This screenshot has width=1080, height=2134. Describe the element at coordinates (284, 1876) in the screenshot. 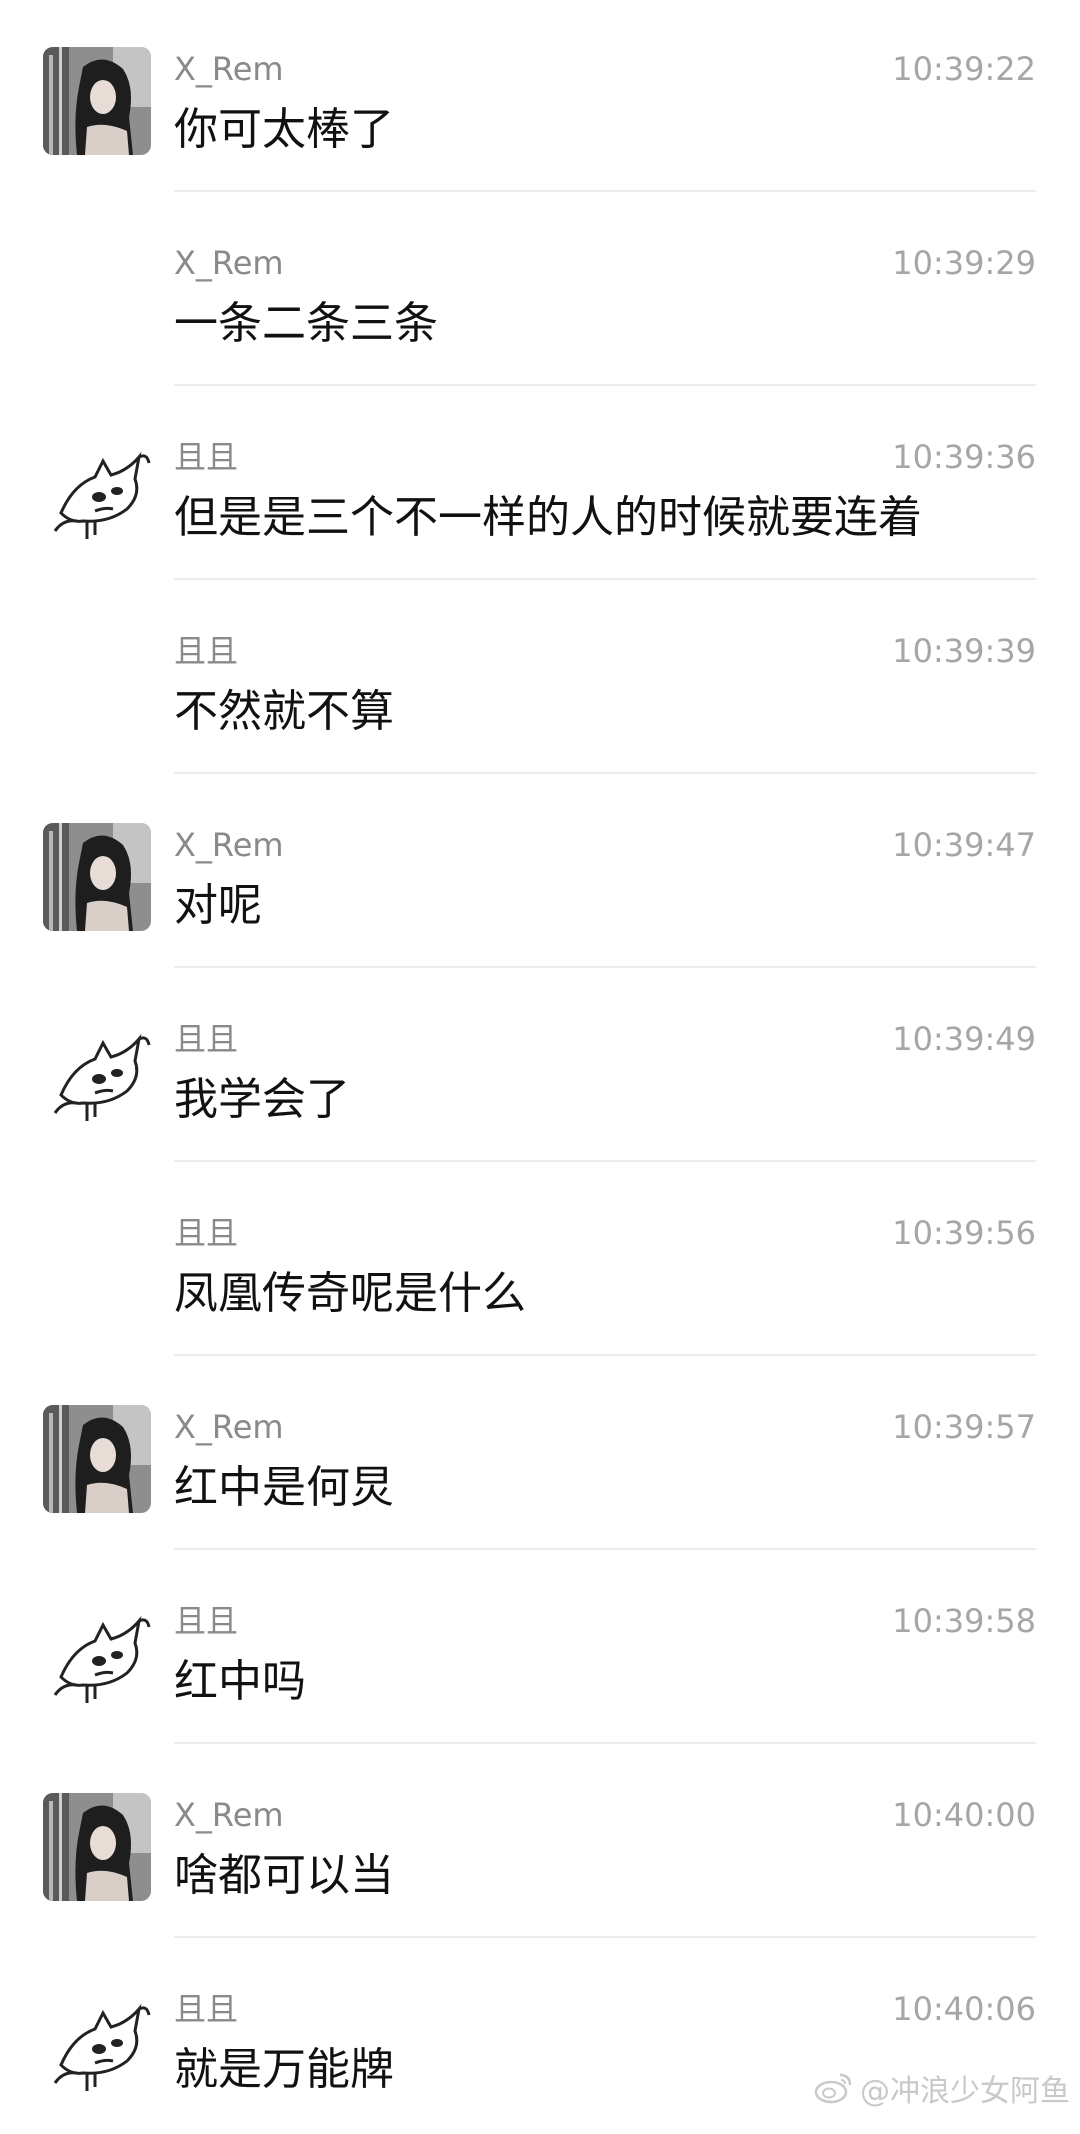

I see `message-text: 啥都可以当` at that location.